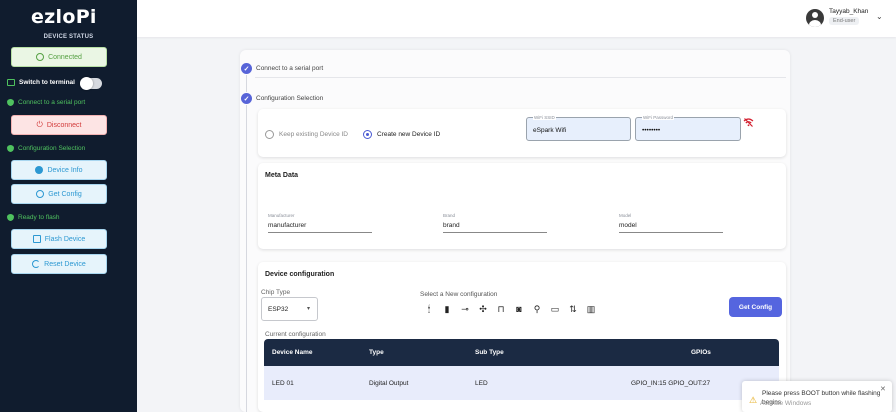 The width and height of the screenshot is (896, 412). What do you see at coordinates (447, 309) in the screenshot?
I see `relay-icon: ▮` at bounding box center [447, 309].